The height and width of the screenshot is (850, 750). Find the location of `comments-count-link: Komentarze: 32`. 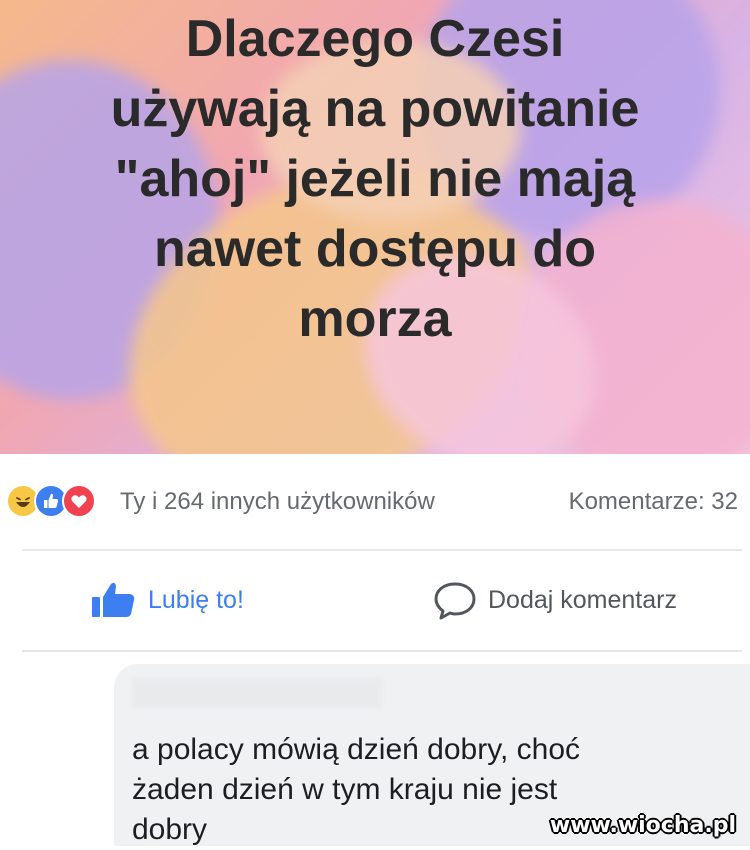

comments-count-link: Komentarze: 32 is located at coordinates (653, 502).